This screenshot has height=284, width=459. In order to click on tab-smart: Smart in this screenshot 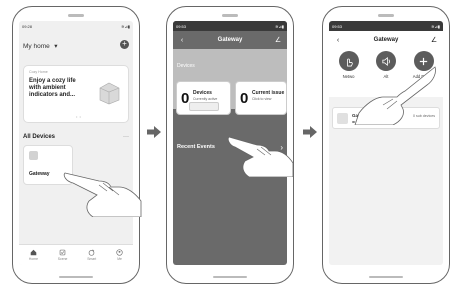, I will do `click(91, 255)`.